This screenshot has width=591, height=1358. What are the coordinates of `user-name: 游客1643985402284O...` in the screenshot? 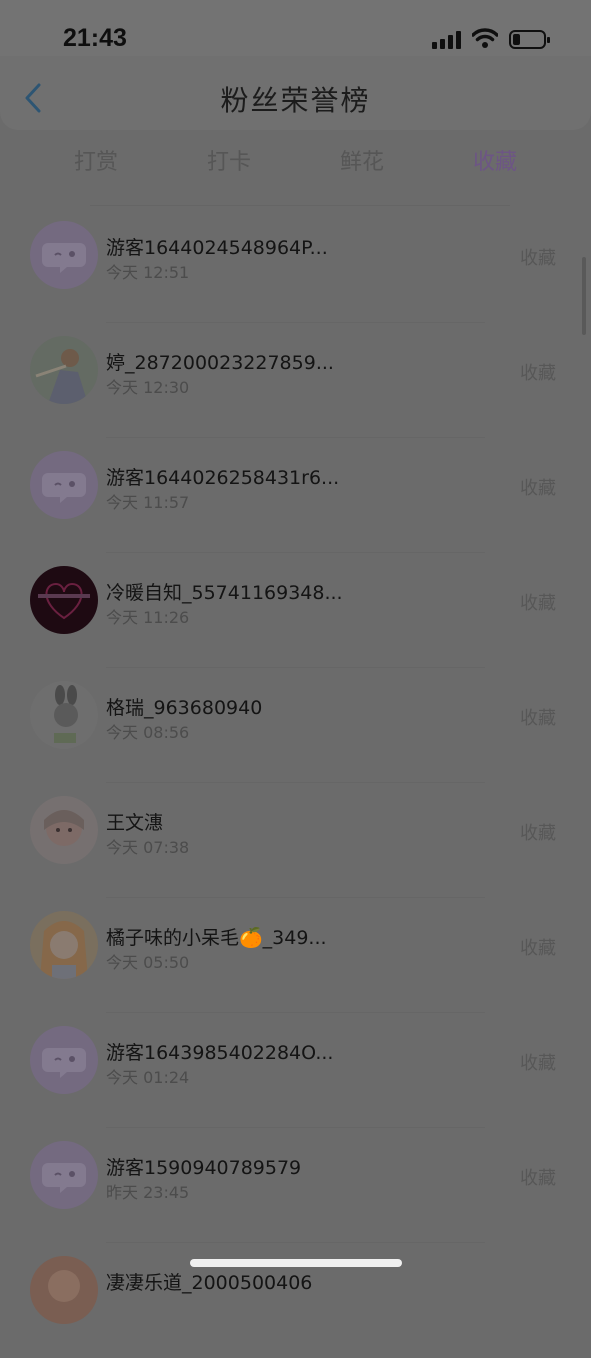 It's located at (220, 1053).